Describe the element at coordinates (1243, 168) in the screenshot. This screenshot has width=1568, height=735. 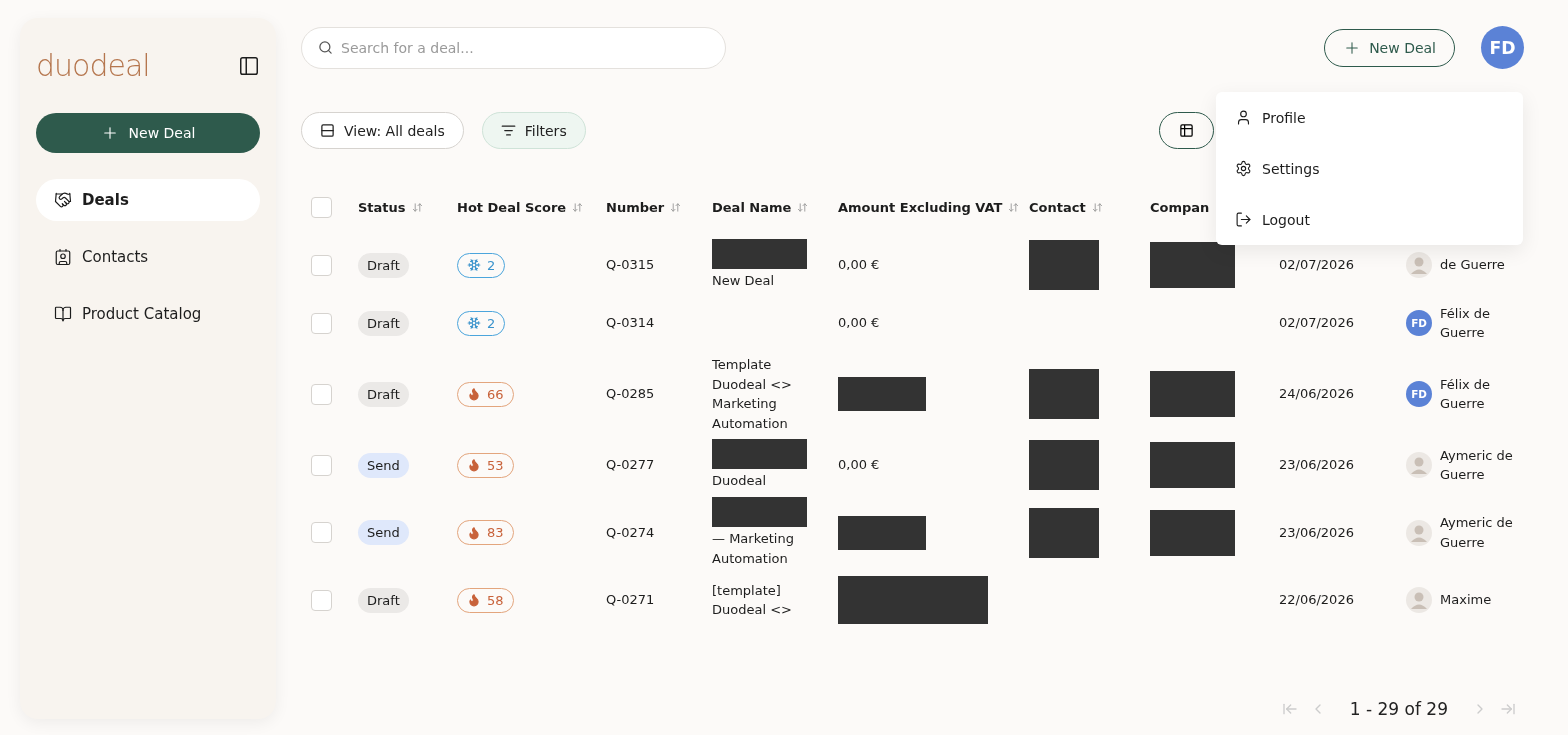
I see `settings-icon` at that location.